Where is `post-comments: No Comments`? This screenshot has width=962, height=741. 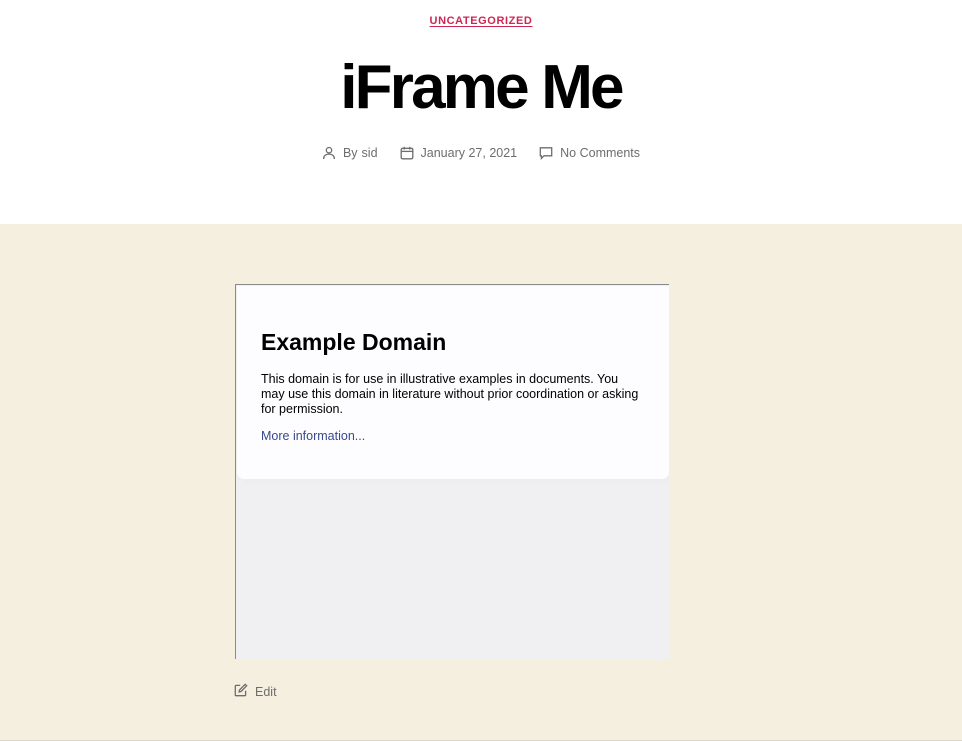
post-comments: No Comments is located at coordinates (589, 153).